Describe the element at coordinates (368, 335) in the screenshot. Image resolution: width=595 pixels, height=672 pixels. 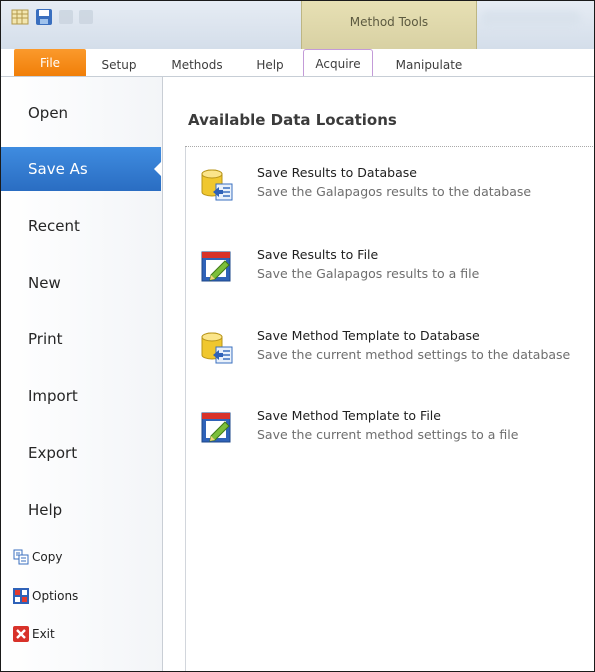
I see `location-title: Save Method Template to Database` at that location.